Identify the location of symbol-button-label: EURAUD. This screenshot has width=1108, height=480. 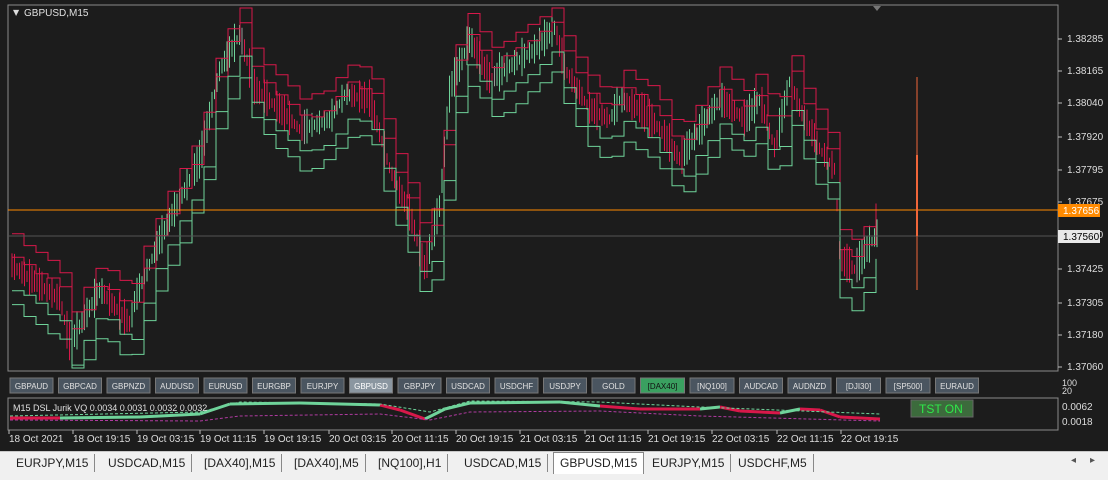
(957, 386).